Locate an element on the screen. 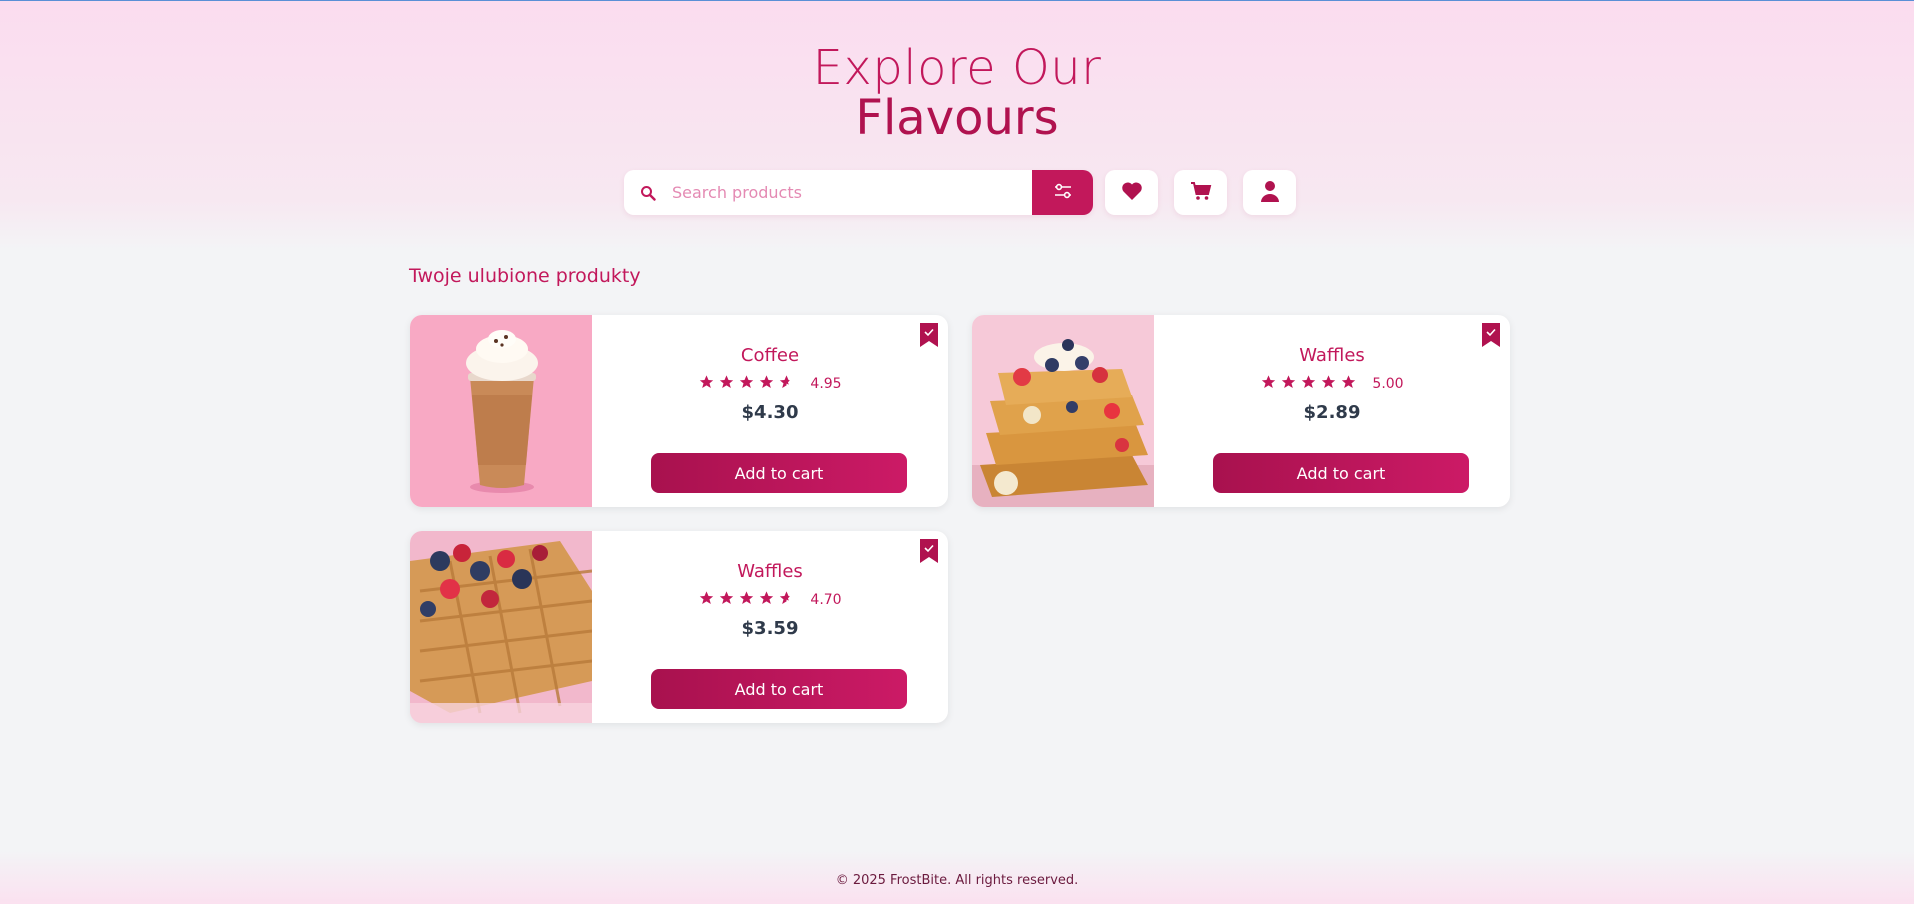 This screenshot has width=1914, height=904. product-card: Coffee 4.95 $4.30 Add to cart is located at coordinates (679, 411).